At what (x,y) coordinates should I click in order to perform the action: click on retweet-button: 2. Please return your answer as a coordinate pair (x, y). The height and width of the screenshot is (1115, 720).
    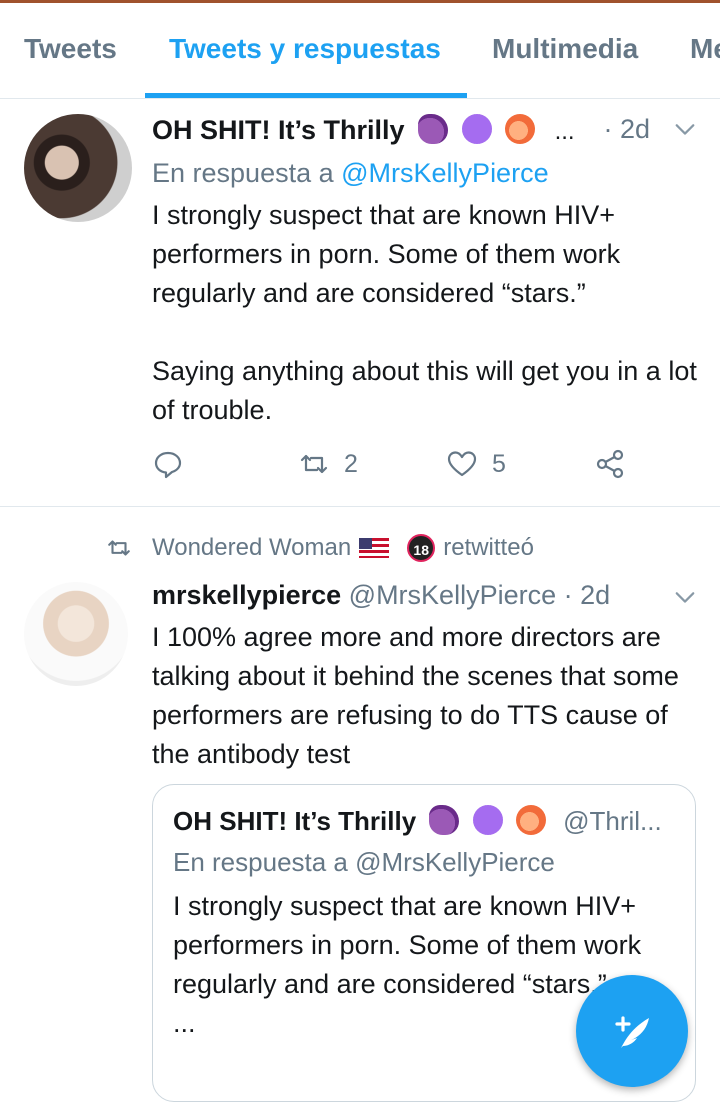
    Looking at the image, I should click on (328, 464).